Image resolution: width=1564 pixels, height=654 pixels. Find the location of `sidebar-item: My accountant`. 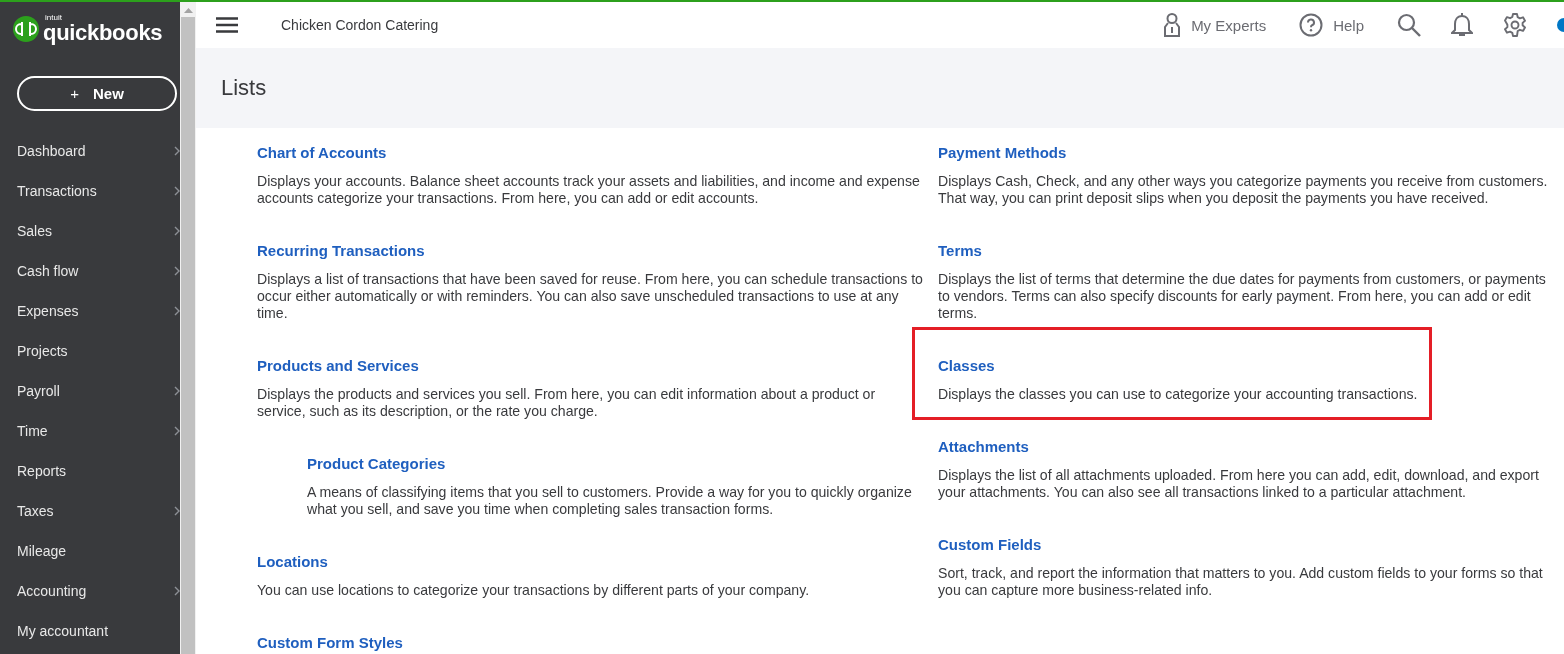

sidebar-item: My accountant is located at coordinates (90, 631).